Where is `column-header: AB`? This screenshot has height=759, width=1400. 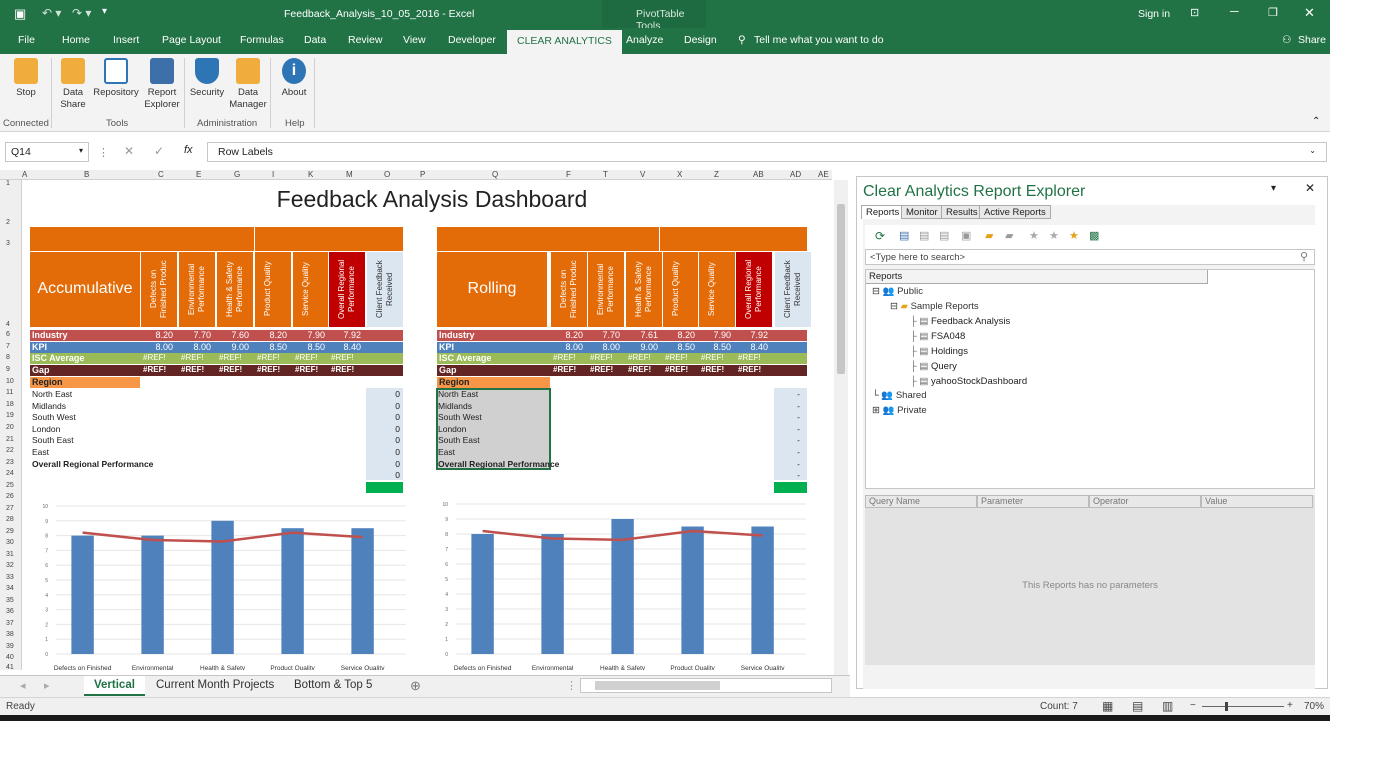
column-header: AB is located at coordinates (758, 174).